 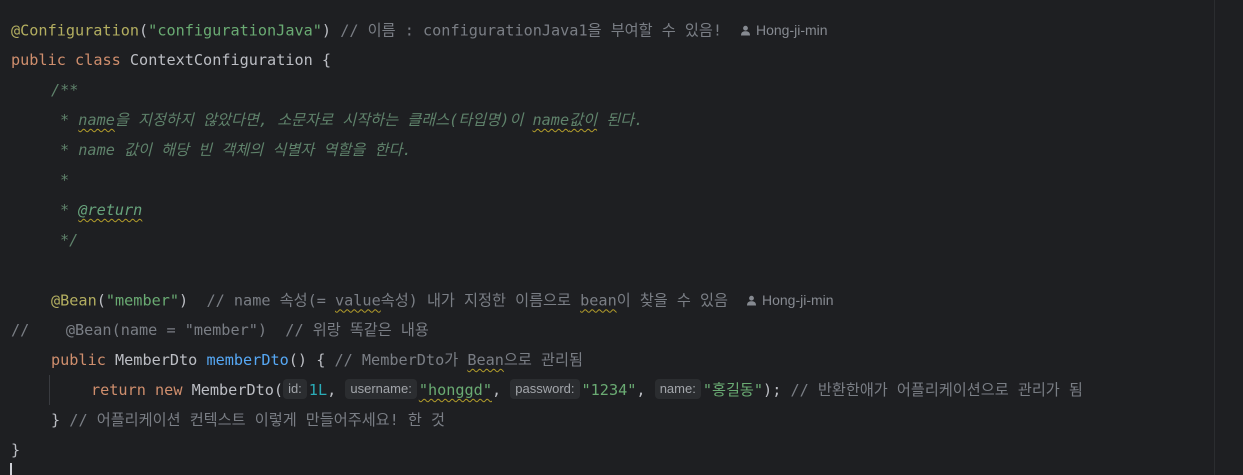 What do you see at coordinates (75, 30) in the screenshot?
I see `annotation-configuration: @Configuration` at bounding box center [75, 30].